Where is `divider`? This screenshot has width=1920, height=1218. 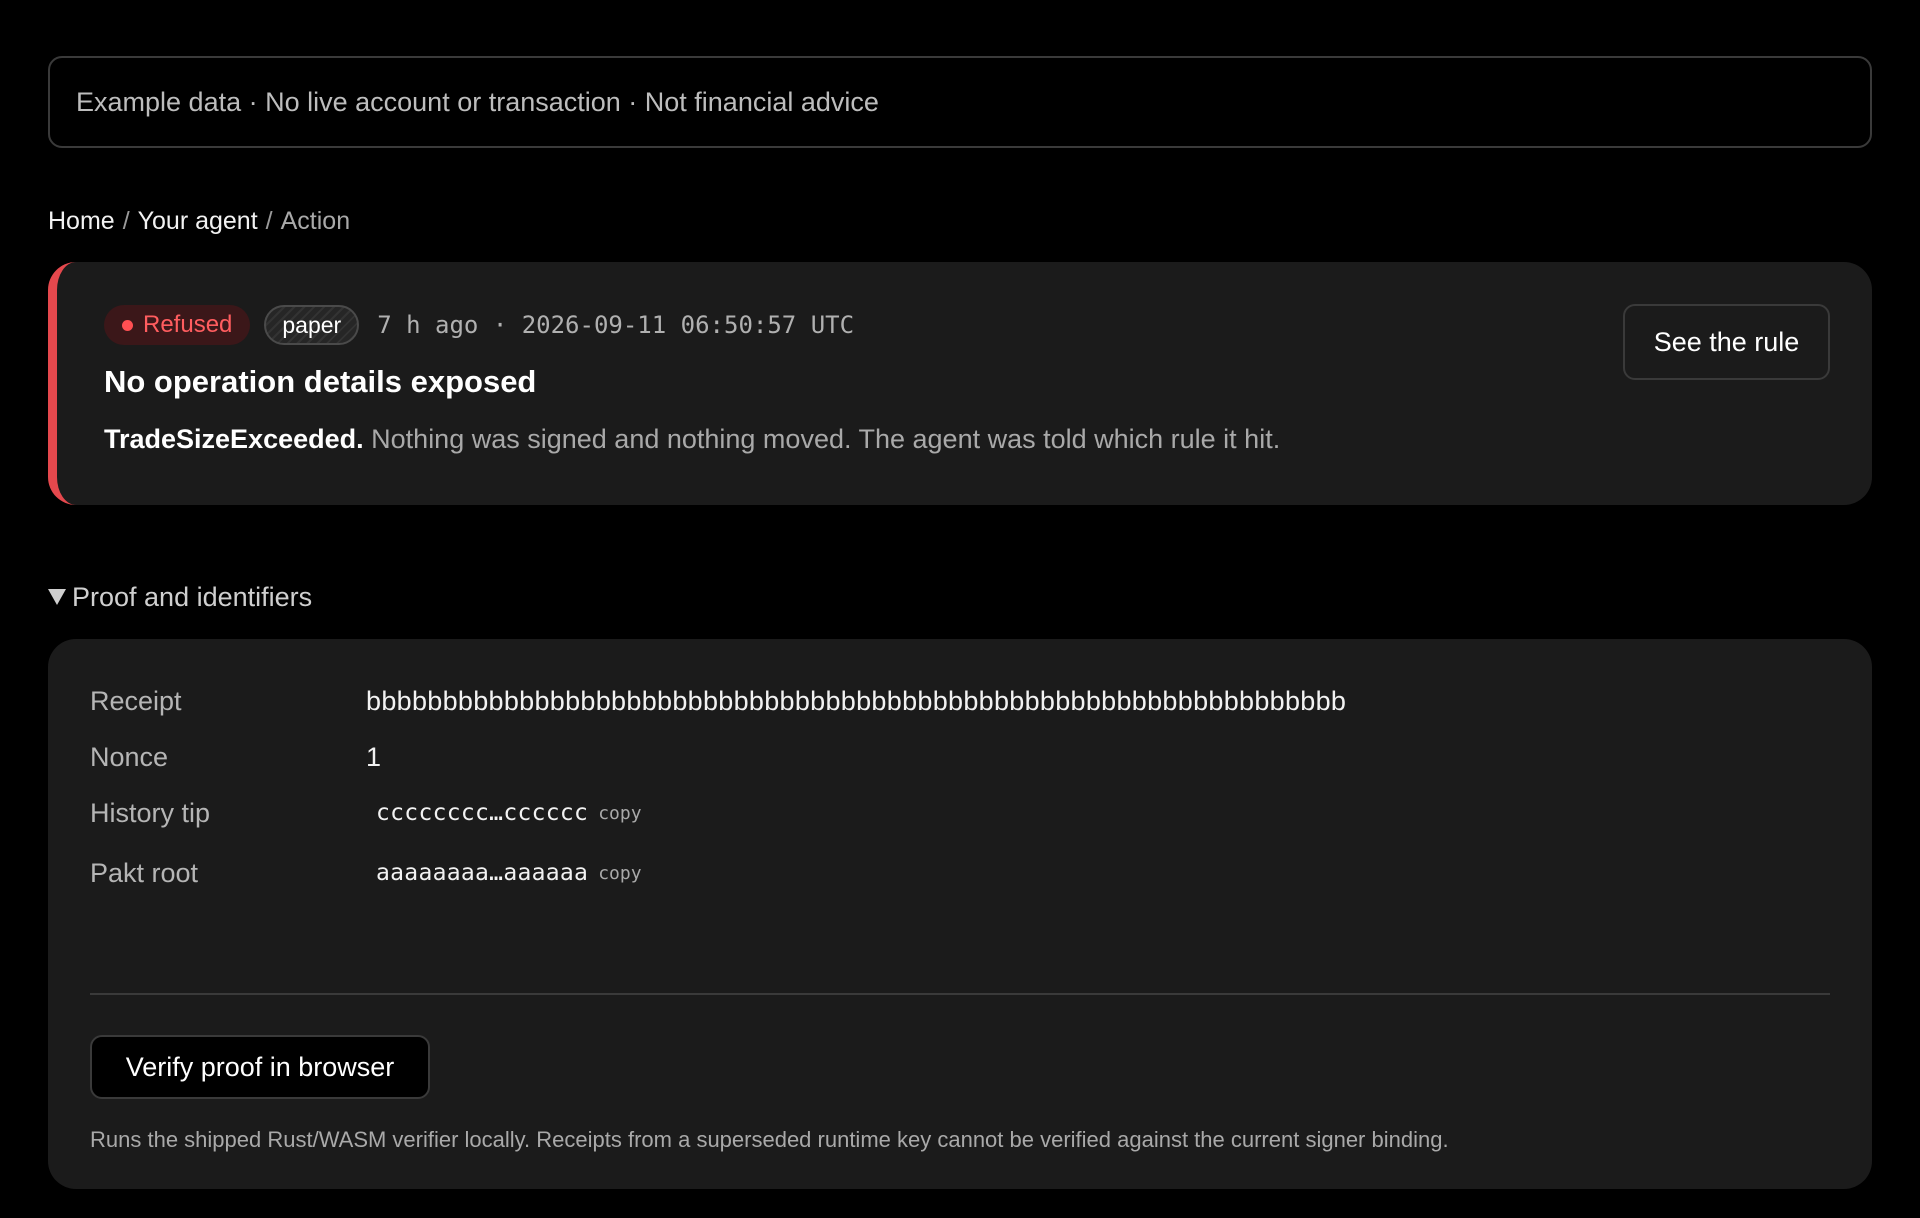
divider is located at coordinates (960, 994).